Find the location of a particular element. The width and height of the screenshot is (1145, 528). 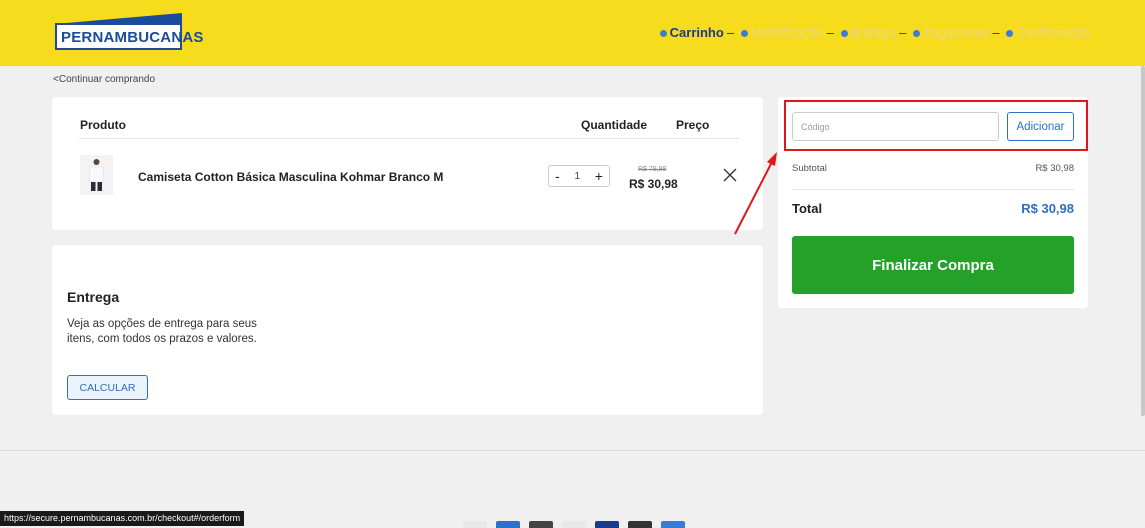

decrease-quantity-button: - is located at coordinates (557, 176).